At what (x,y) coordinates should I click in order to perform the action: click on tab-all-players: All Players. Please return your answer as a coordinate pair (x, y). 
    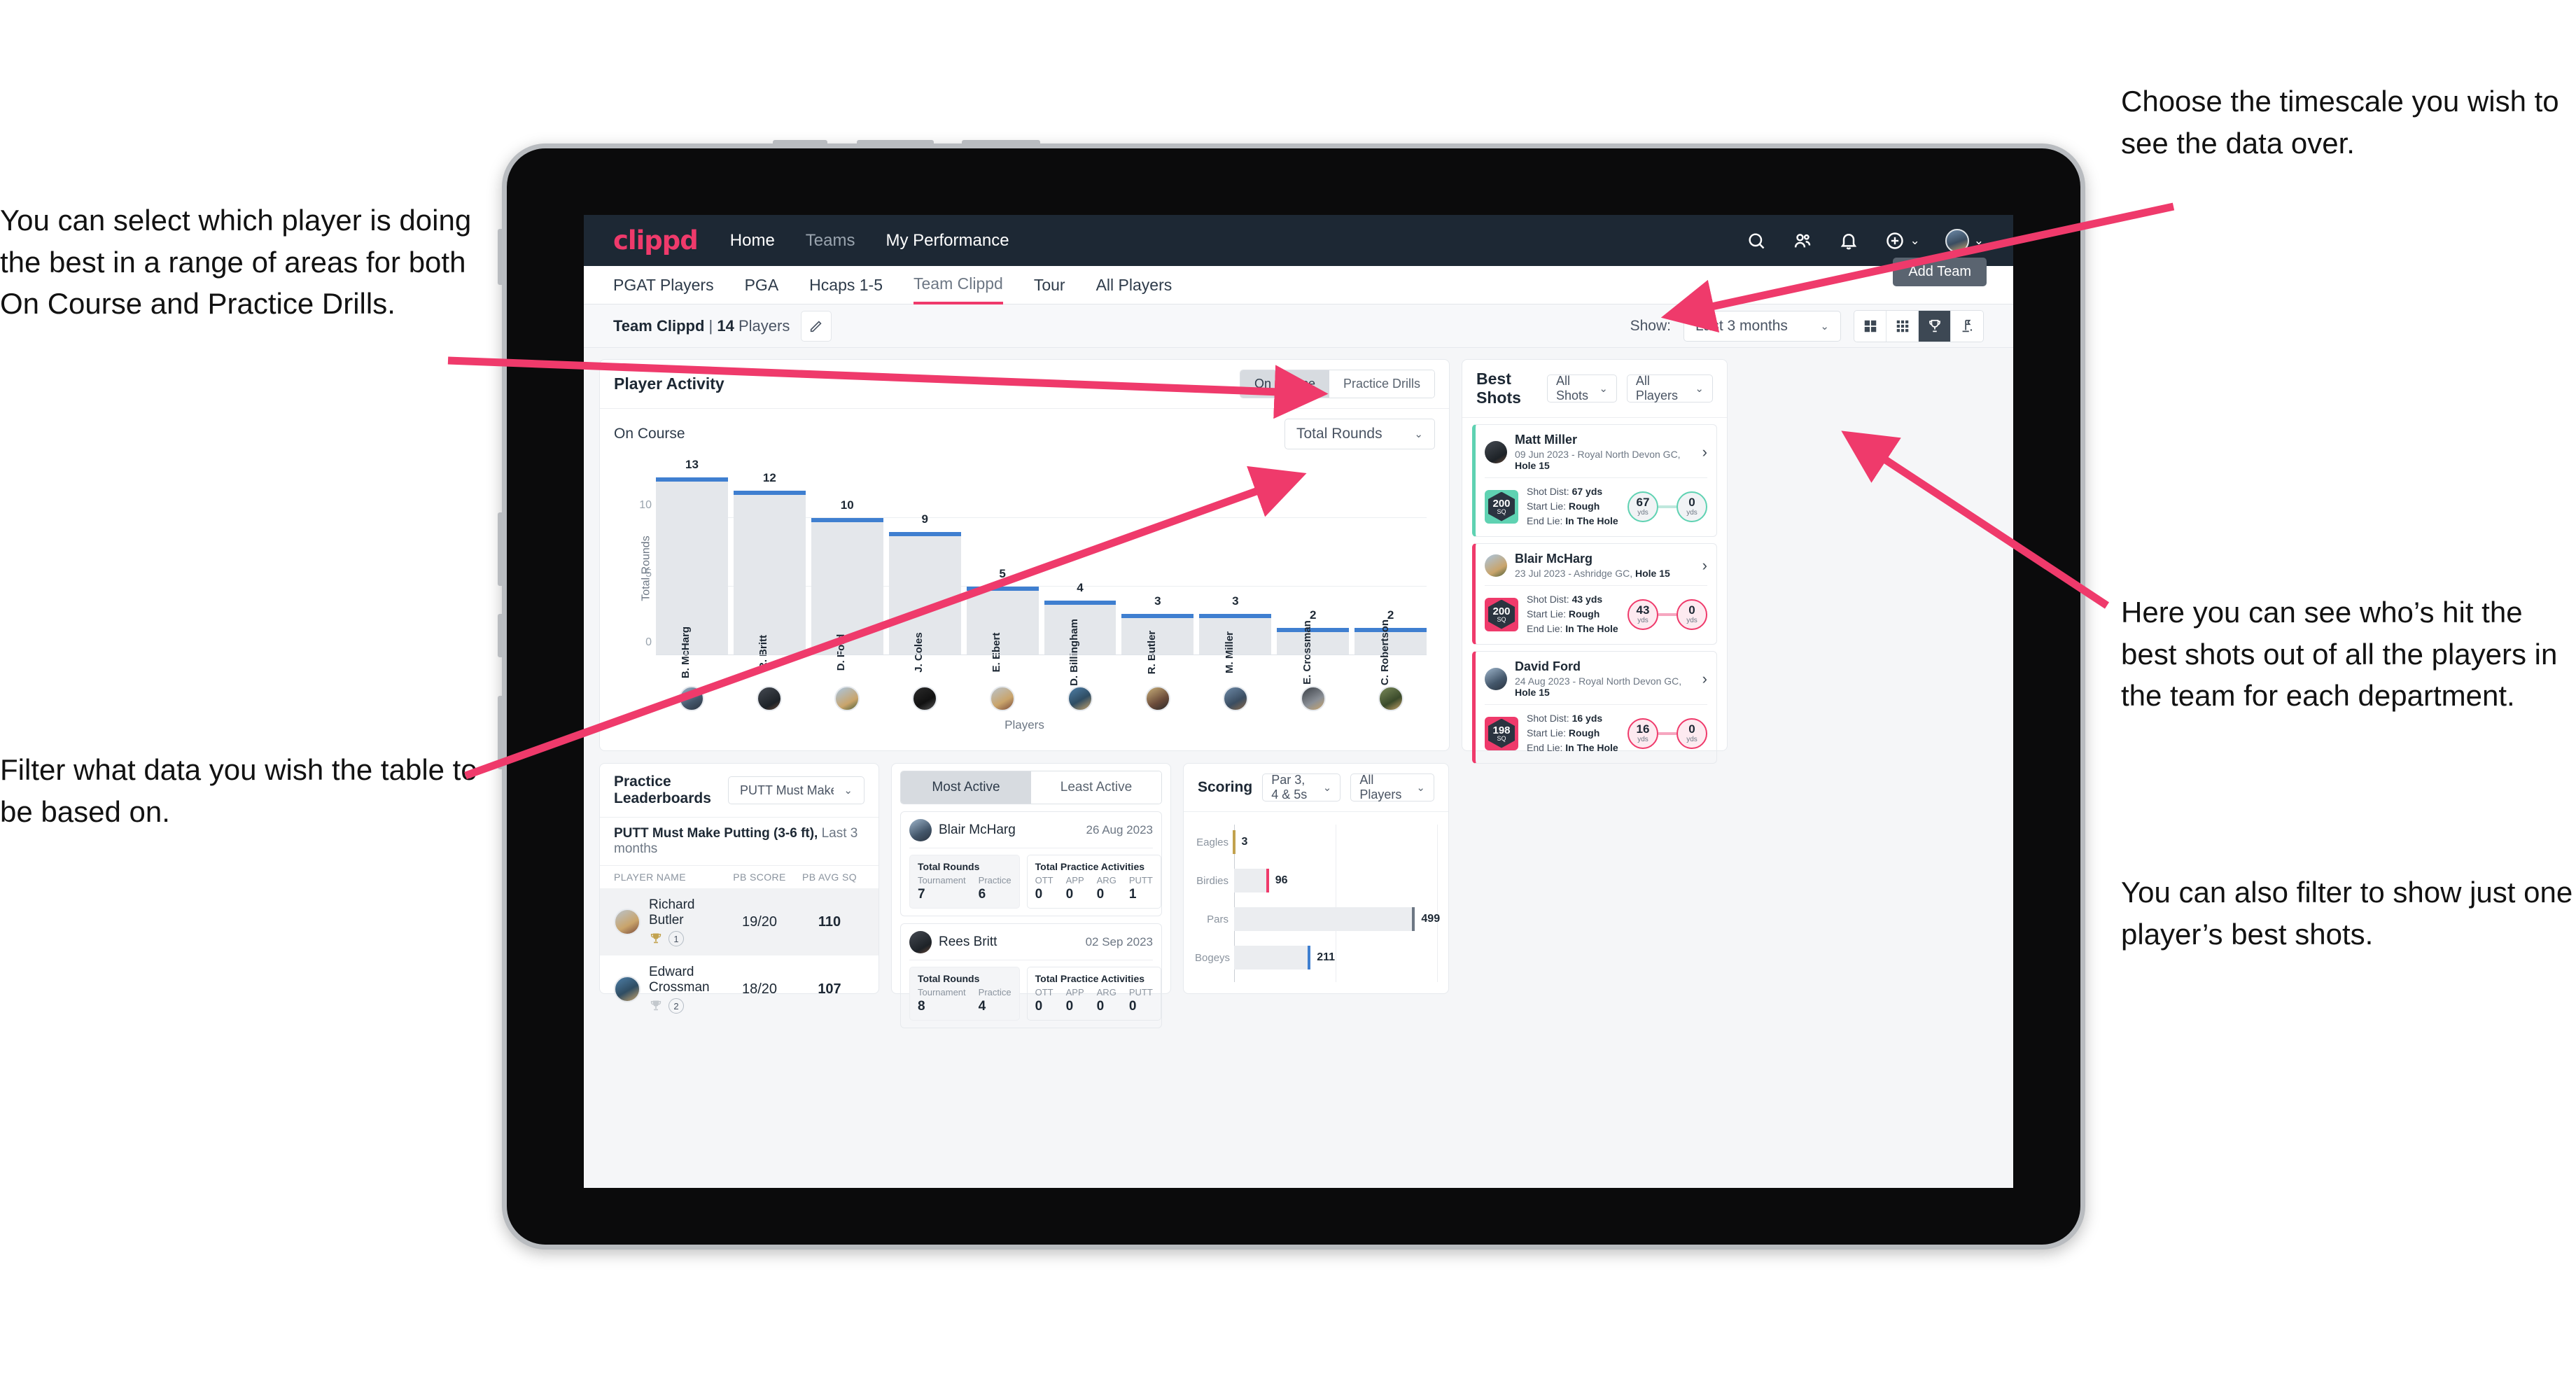
    Looking at the image, I should click on (1134, 285).